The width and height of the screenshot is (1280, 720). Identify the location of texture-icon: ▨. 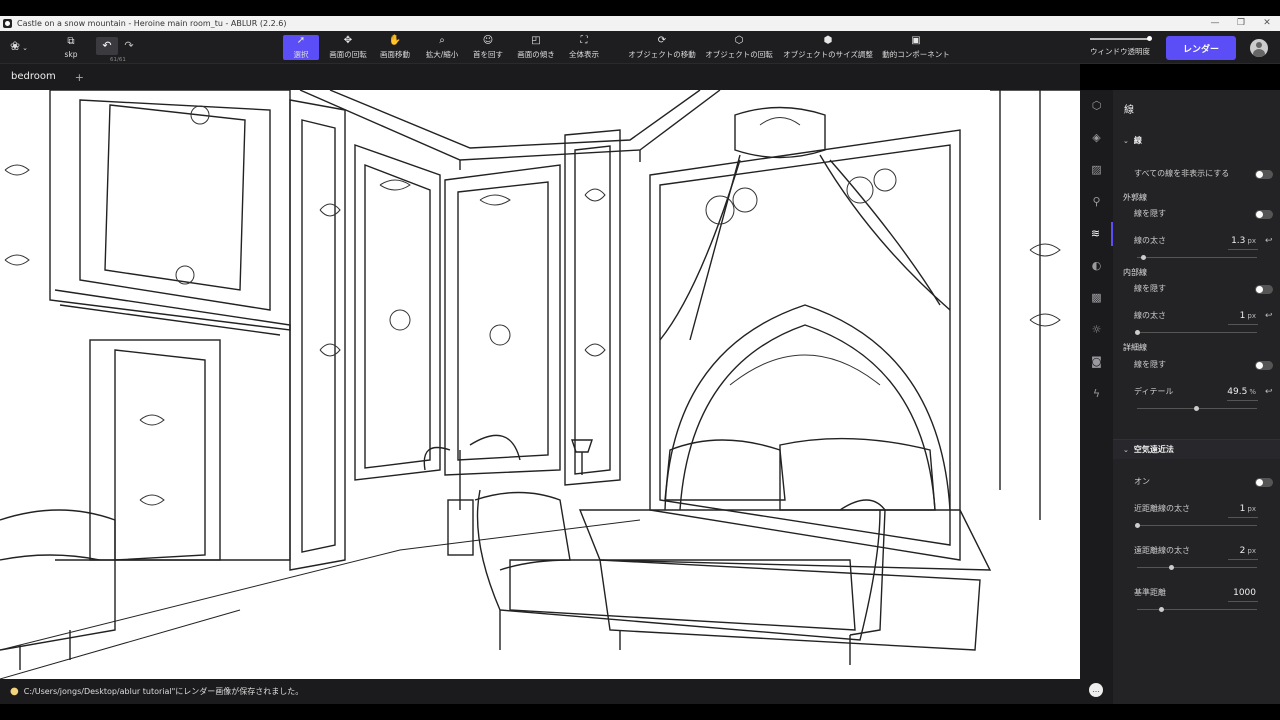
(1096, 170).